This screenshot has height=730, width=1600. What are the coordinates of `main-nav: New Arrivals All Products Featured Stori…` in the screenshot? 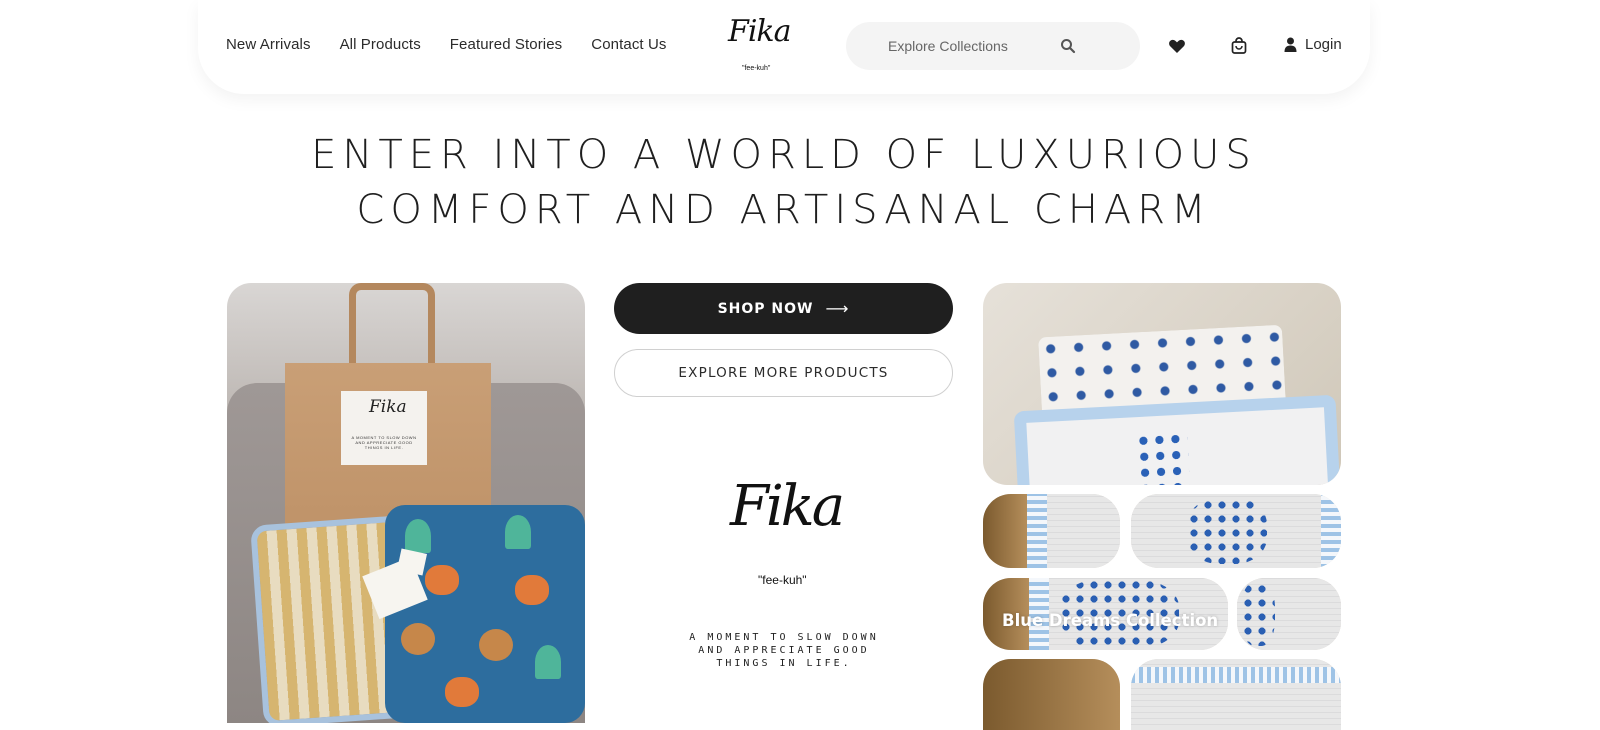 It's located at (461, 44).